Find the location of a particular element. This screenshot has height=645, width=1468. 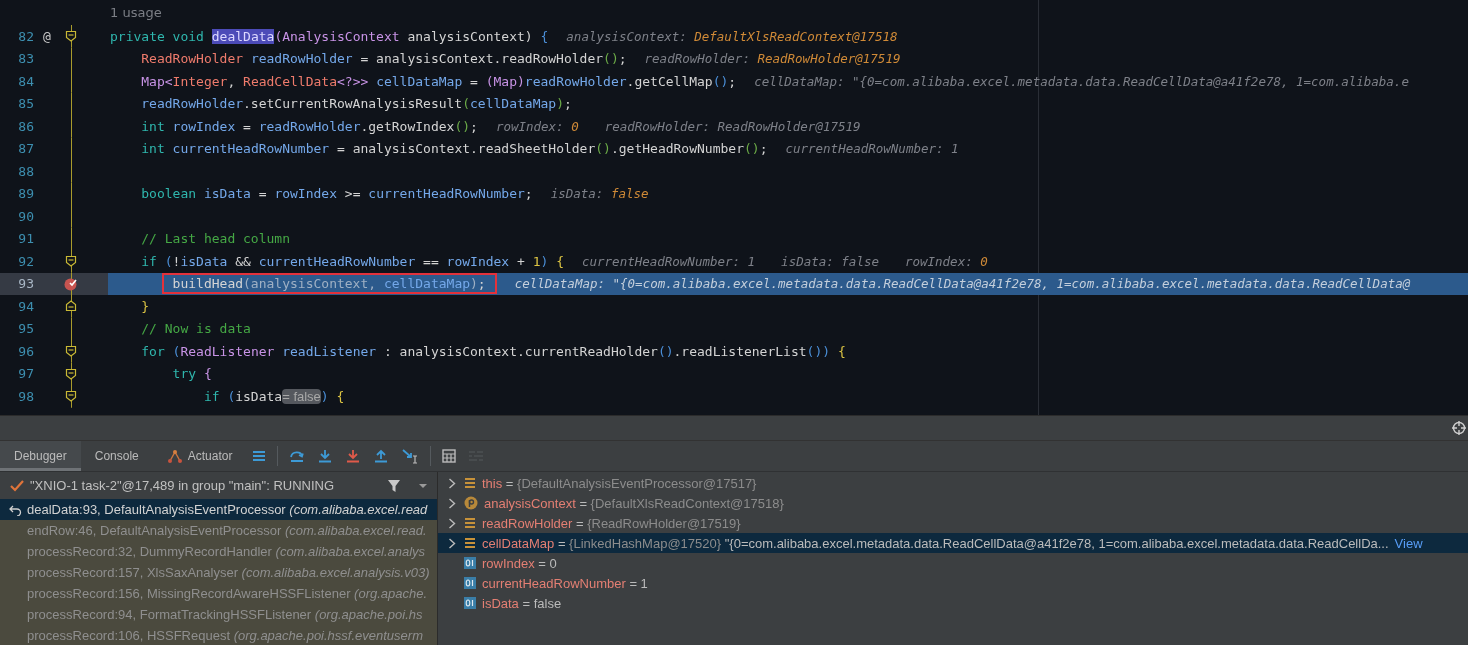

line-number: 95 is located at coordinates (25, 329).